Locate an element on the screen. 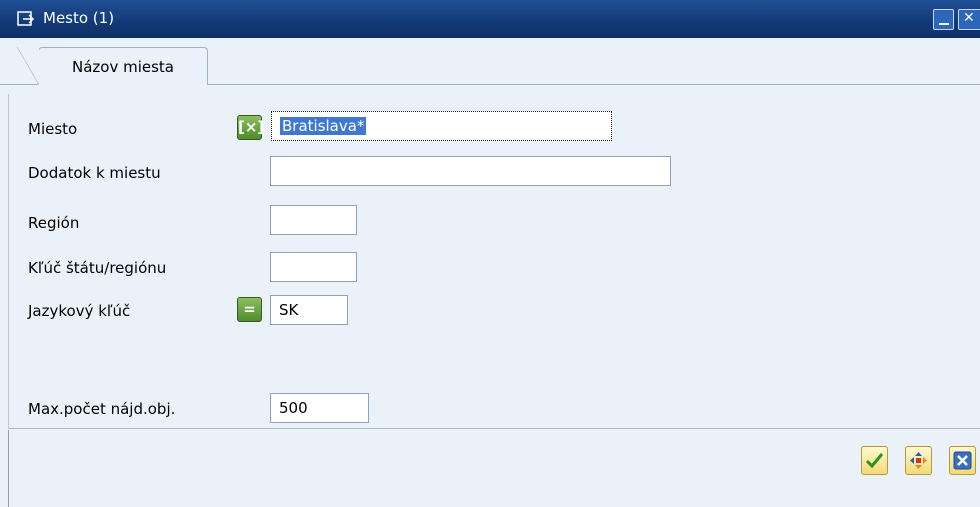 The height and width of the screenshot is (507, 980). kluc-statu-input is located at coordinates (313, 267).